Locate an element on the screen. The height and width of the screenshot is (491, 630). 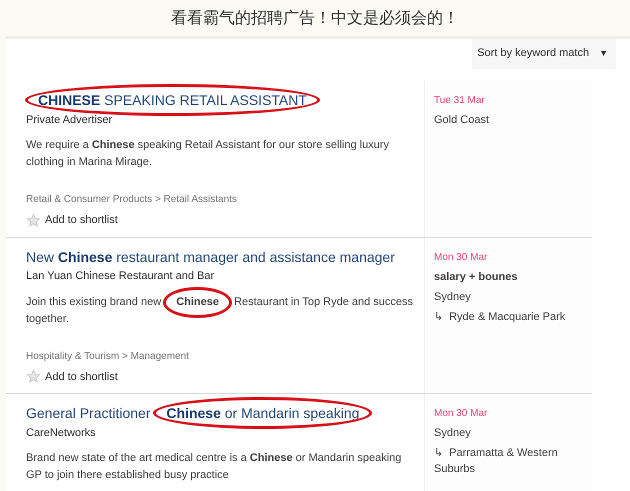
salary-text: salary + bounes is located at coordinates (476, 277).